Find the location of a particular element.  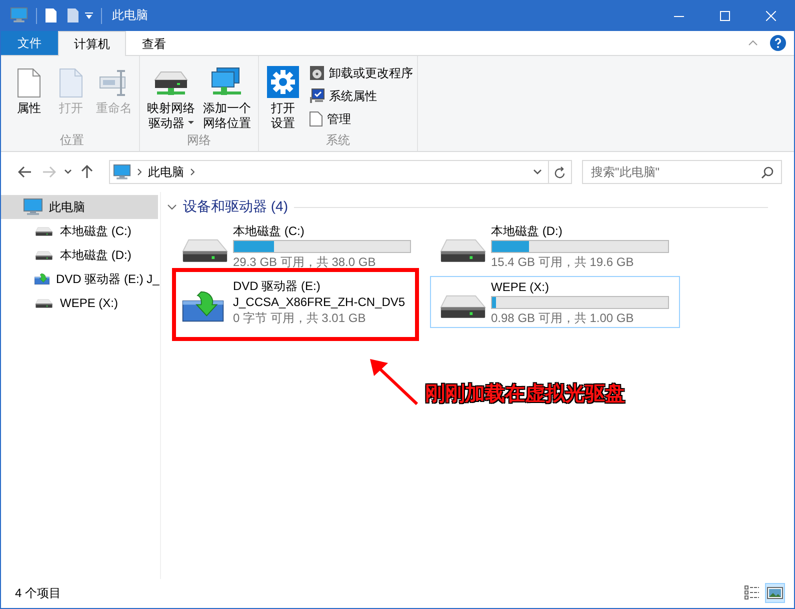

tiles-view-icon is located at coordinates (775, 593).